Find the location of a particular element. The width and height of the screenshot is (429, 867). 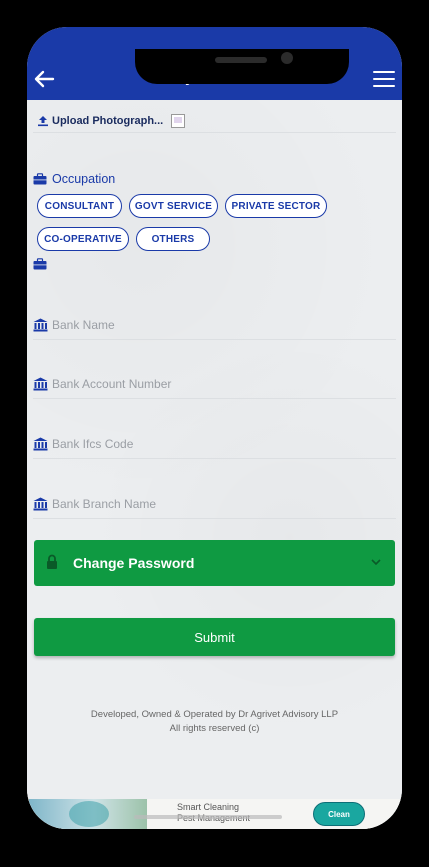

ad-image is located at coordinates (88, 814).